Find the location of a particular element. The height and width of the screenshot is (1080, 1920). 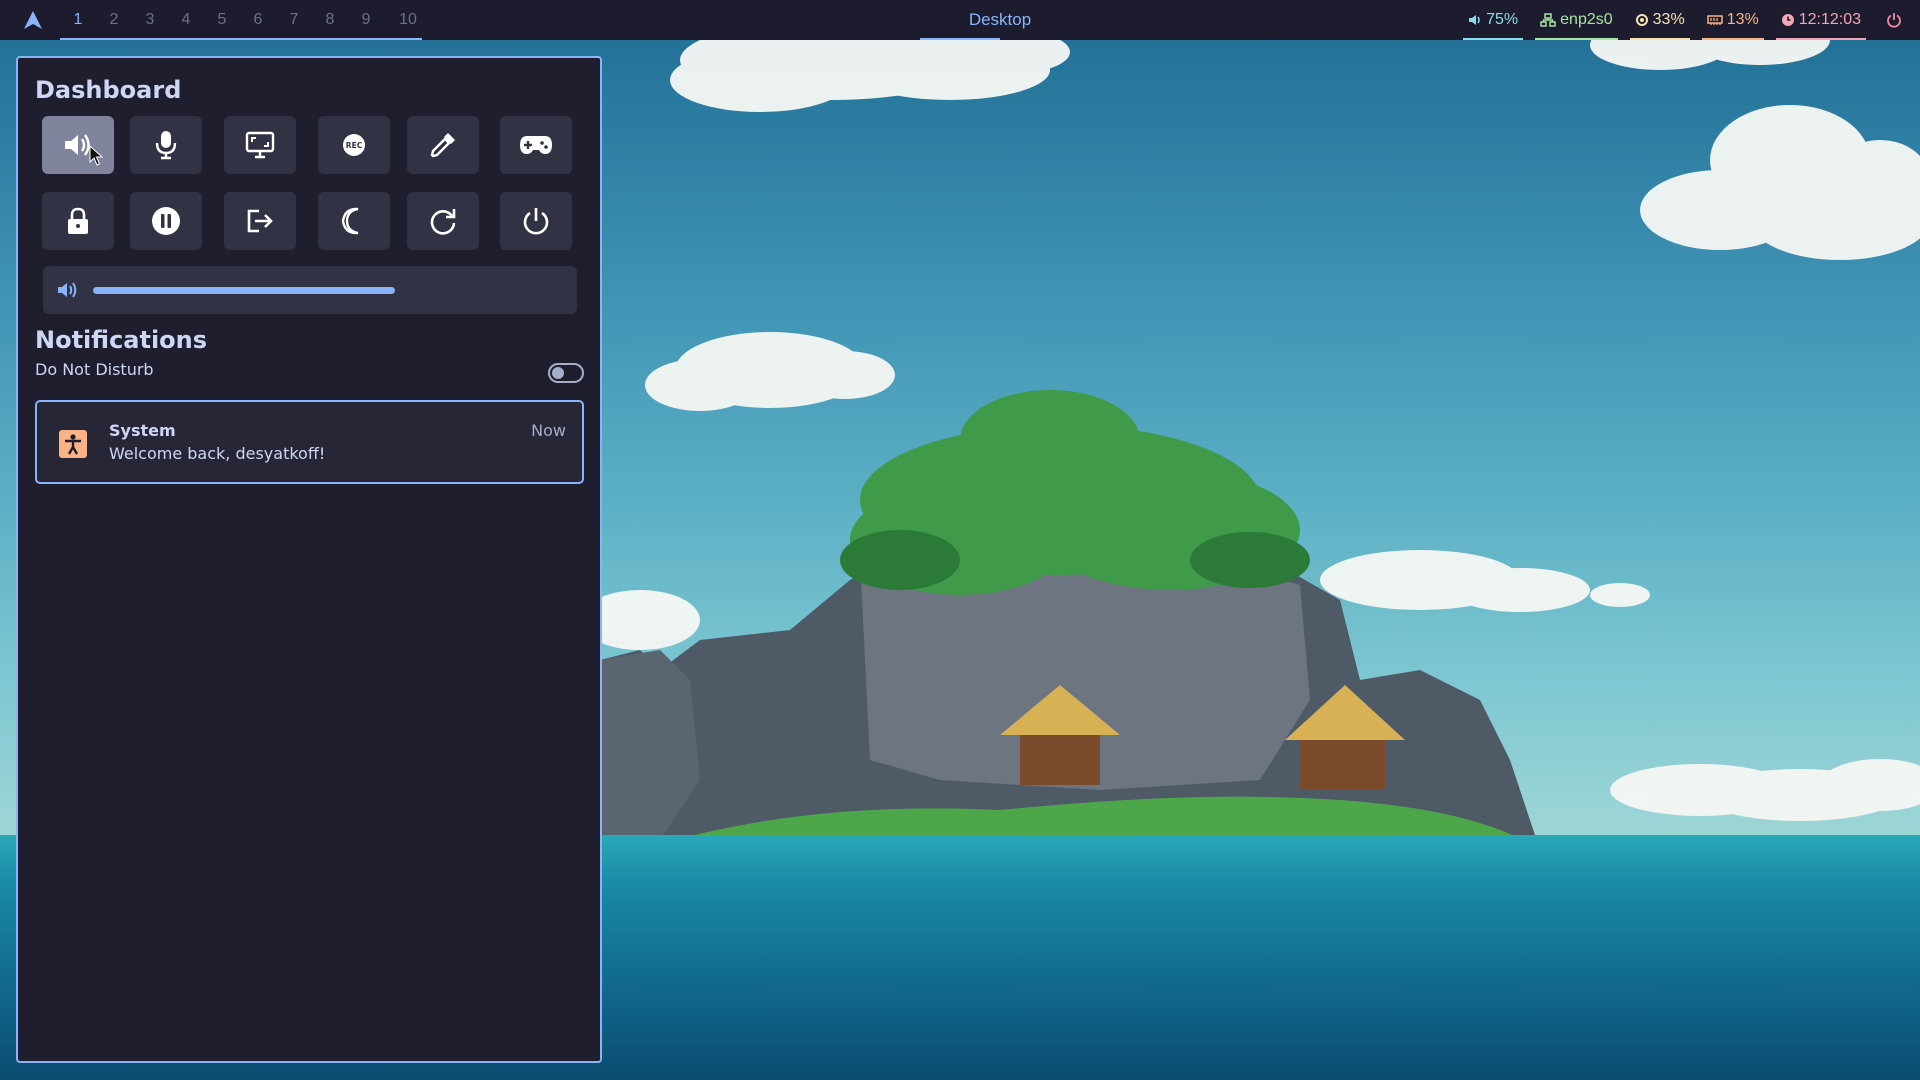

logout-icon is located at coordinates (260, 221).